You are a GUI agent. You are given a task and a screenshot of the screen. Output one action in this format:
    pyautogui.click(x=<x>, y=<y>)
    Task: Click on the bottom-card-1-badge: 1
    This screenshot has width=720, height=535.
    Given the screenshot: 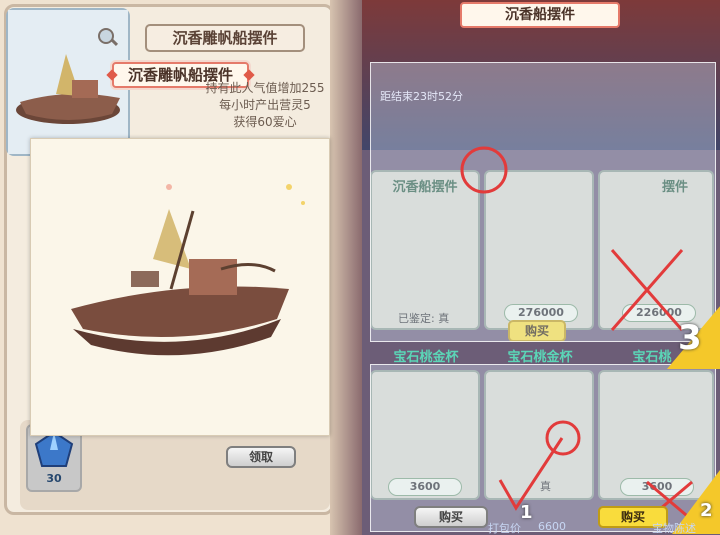 What is the action you would take?
    pyautogui.click(x=526, y=512)
    